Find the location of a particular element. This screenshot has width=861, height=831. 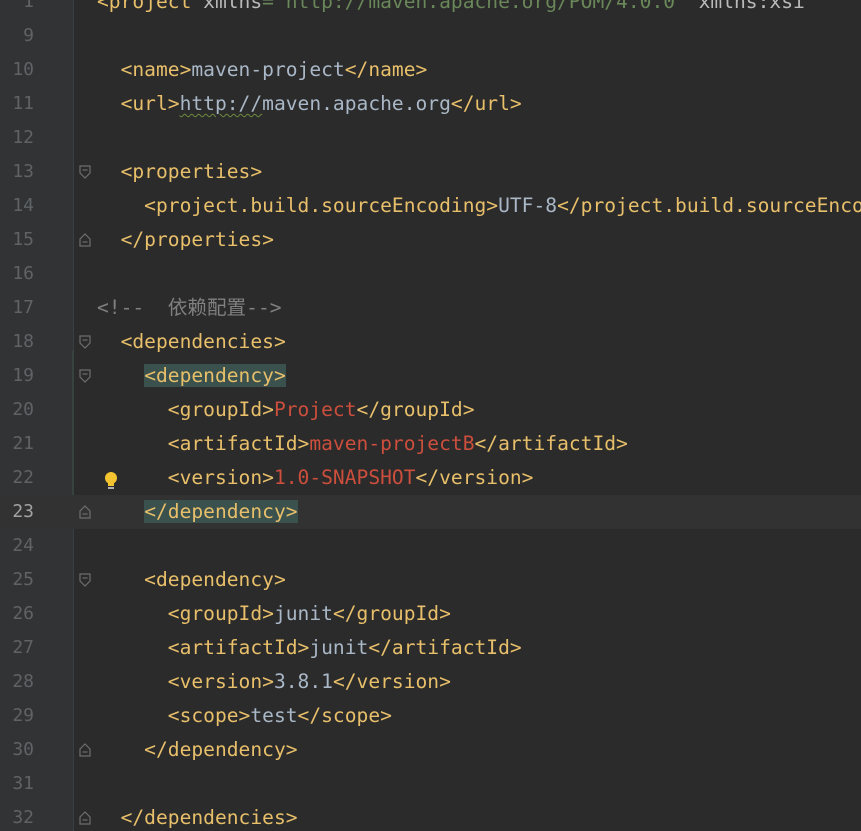

code-text: <artifactId>junit</artifactId> is located at coordinates (309, 648).